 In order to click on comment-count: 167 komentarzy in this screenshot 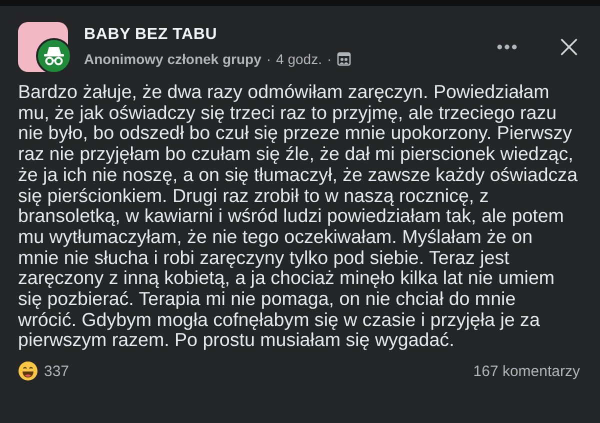, I will do `click(526, 371)`.